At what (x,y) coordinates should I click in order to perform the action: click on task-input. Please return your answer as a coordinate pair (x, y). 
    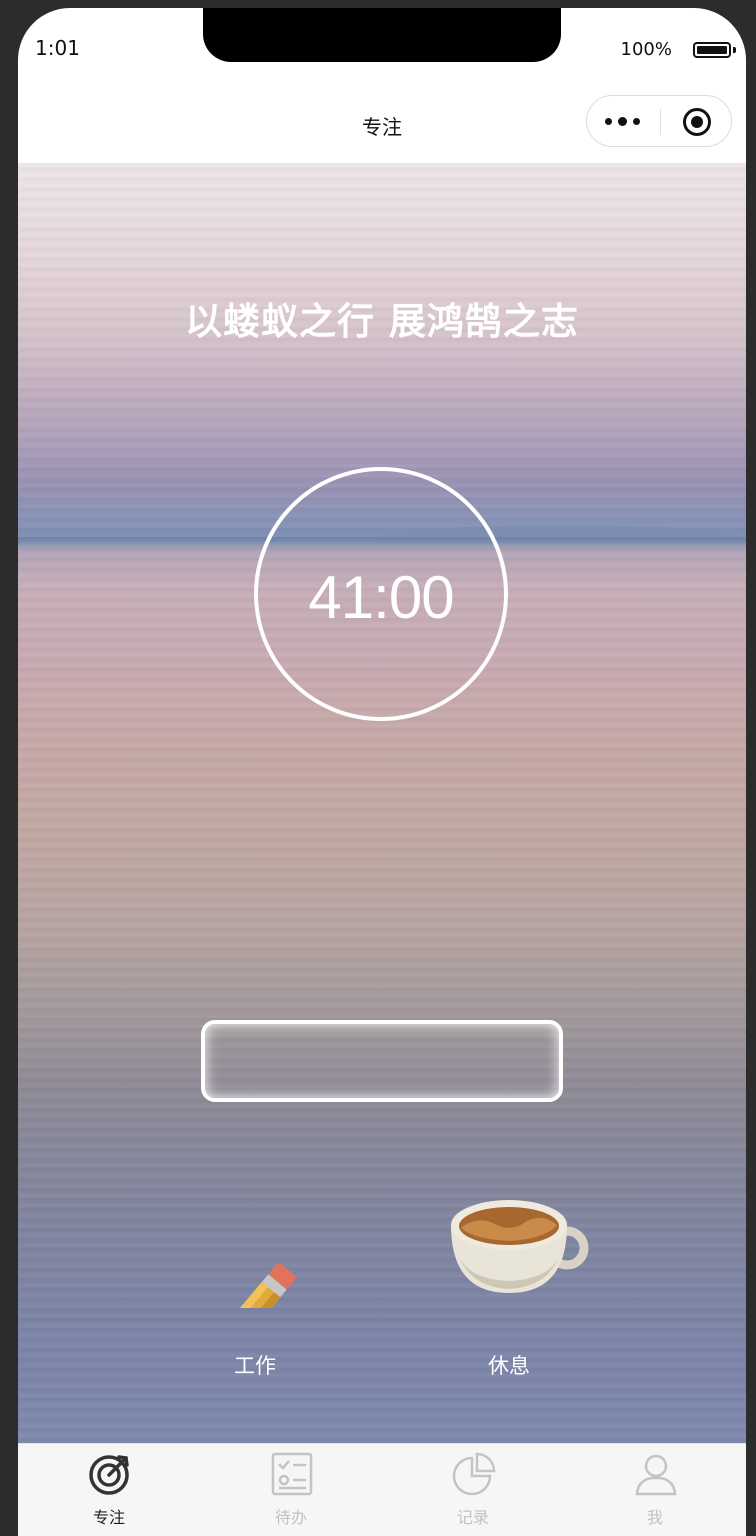
    Looking at the image, I should click on (382, 1061).